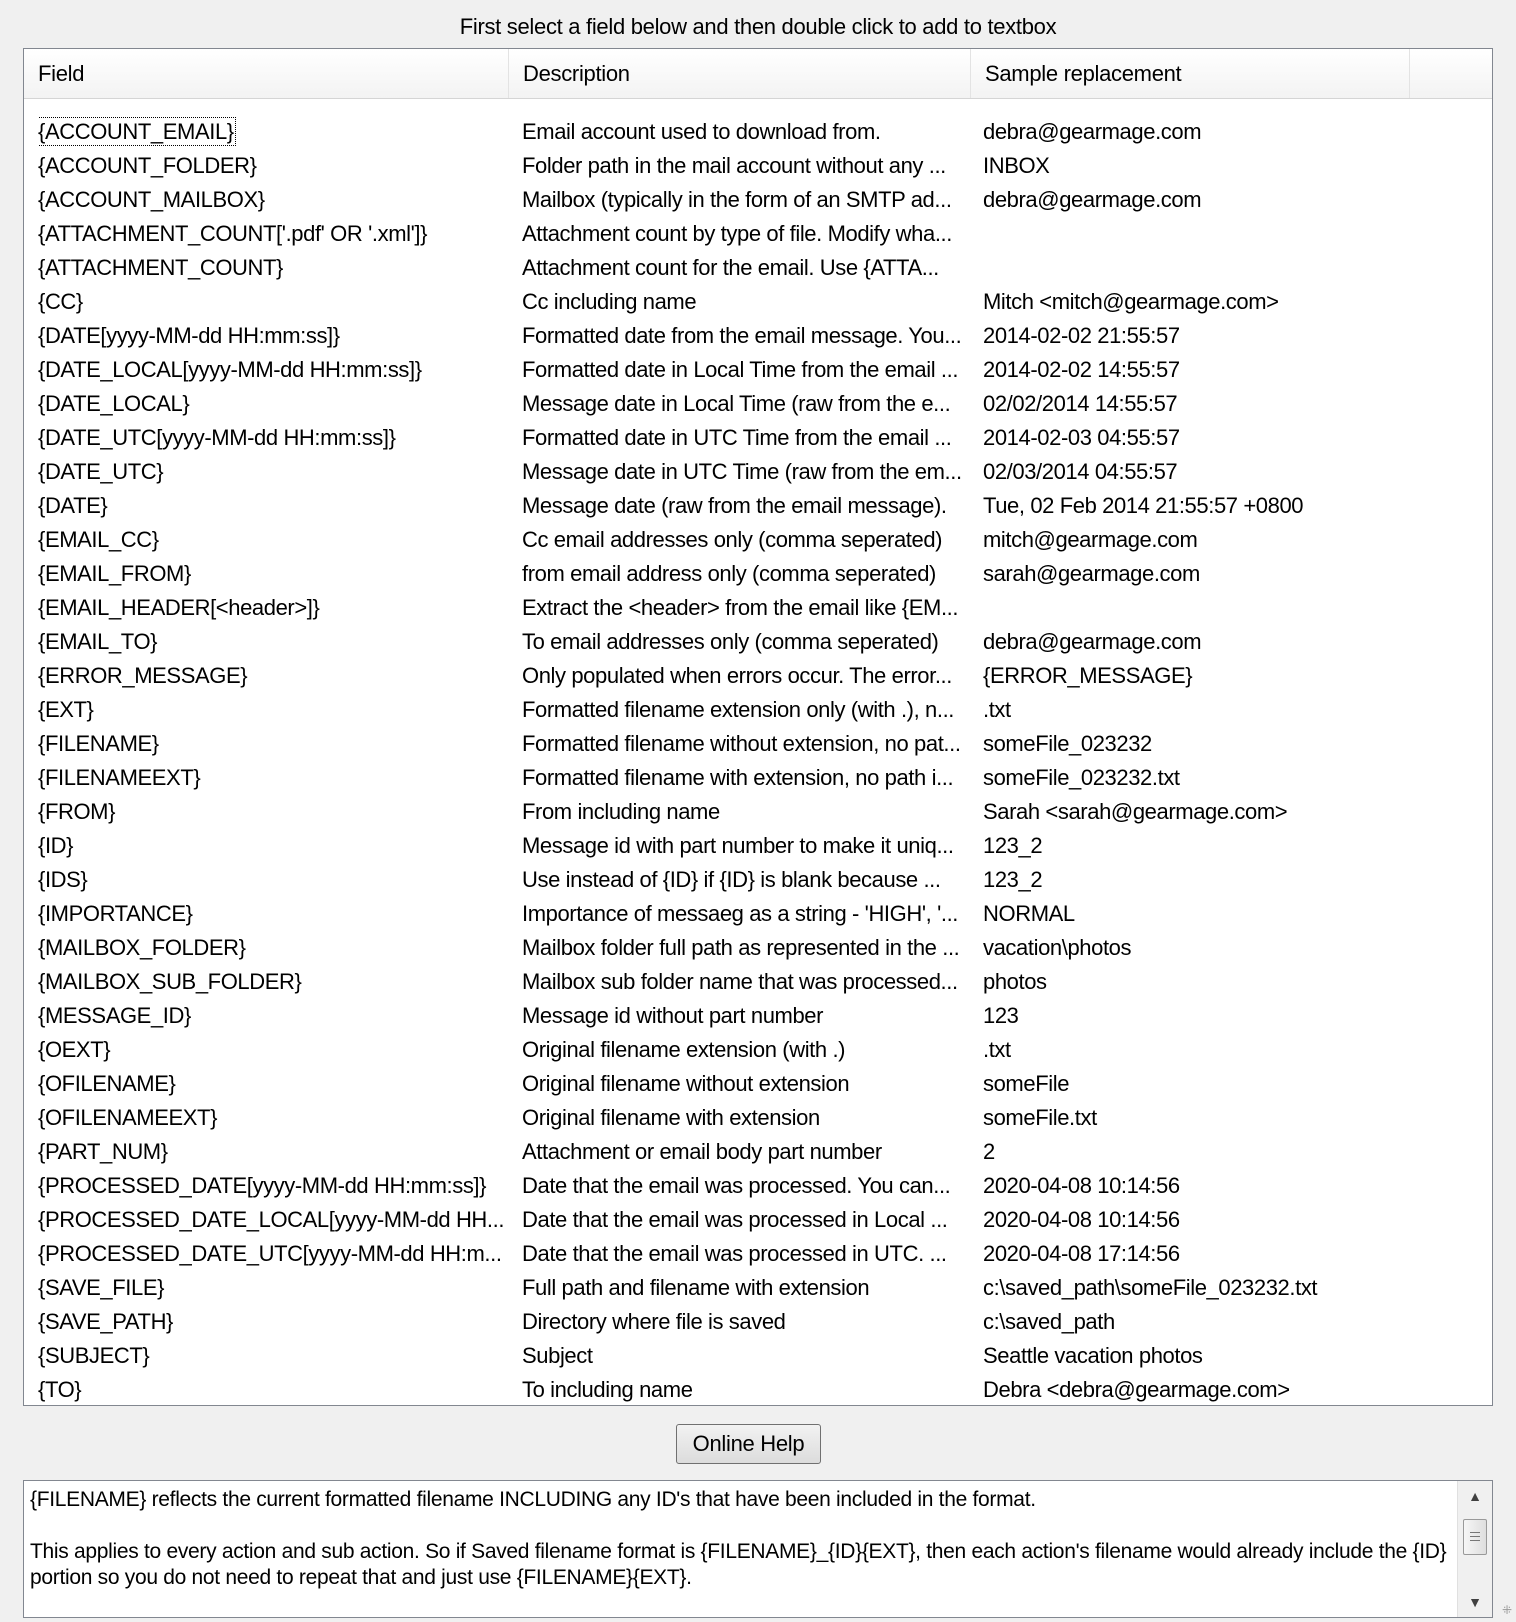  What do you see at coordinates (273, 132) in the screenshot?
I see `field-cell: {ACCOUNT_EMAIL}` at bounding box center [273, 132].